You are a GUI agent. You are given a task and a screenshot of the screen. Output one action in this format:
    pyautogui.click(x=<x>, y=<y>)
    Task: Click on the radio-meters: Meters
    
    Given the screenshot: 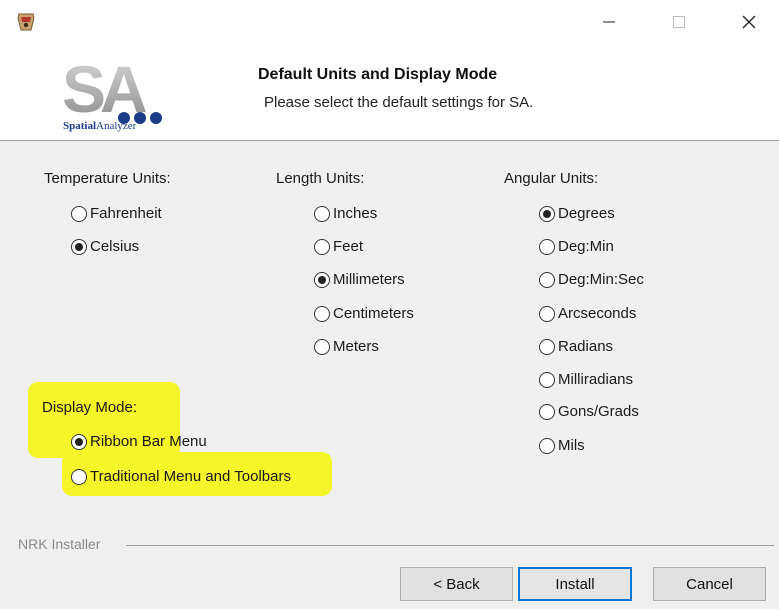 What is the action you would take?
    pyautogui.click(x=346, y=346)
    